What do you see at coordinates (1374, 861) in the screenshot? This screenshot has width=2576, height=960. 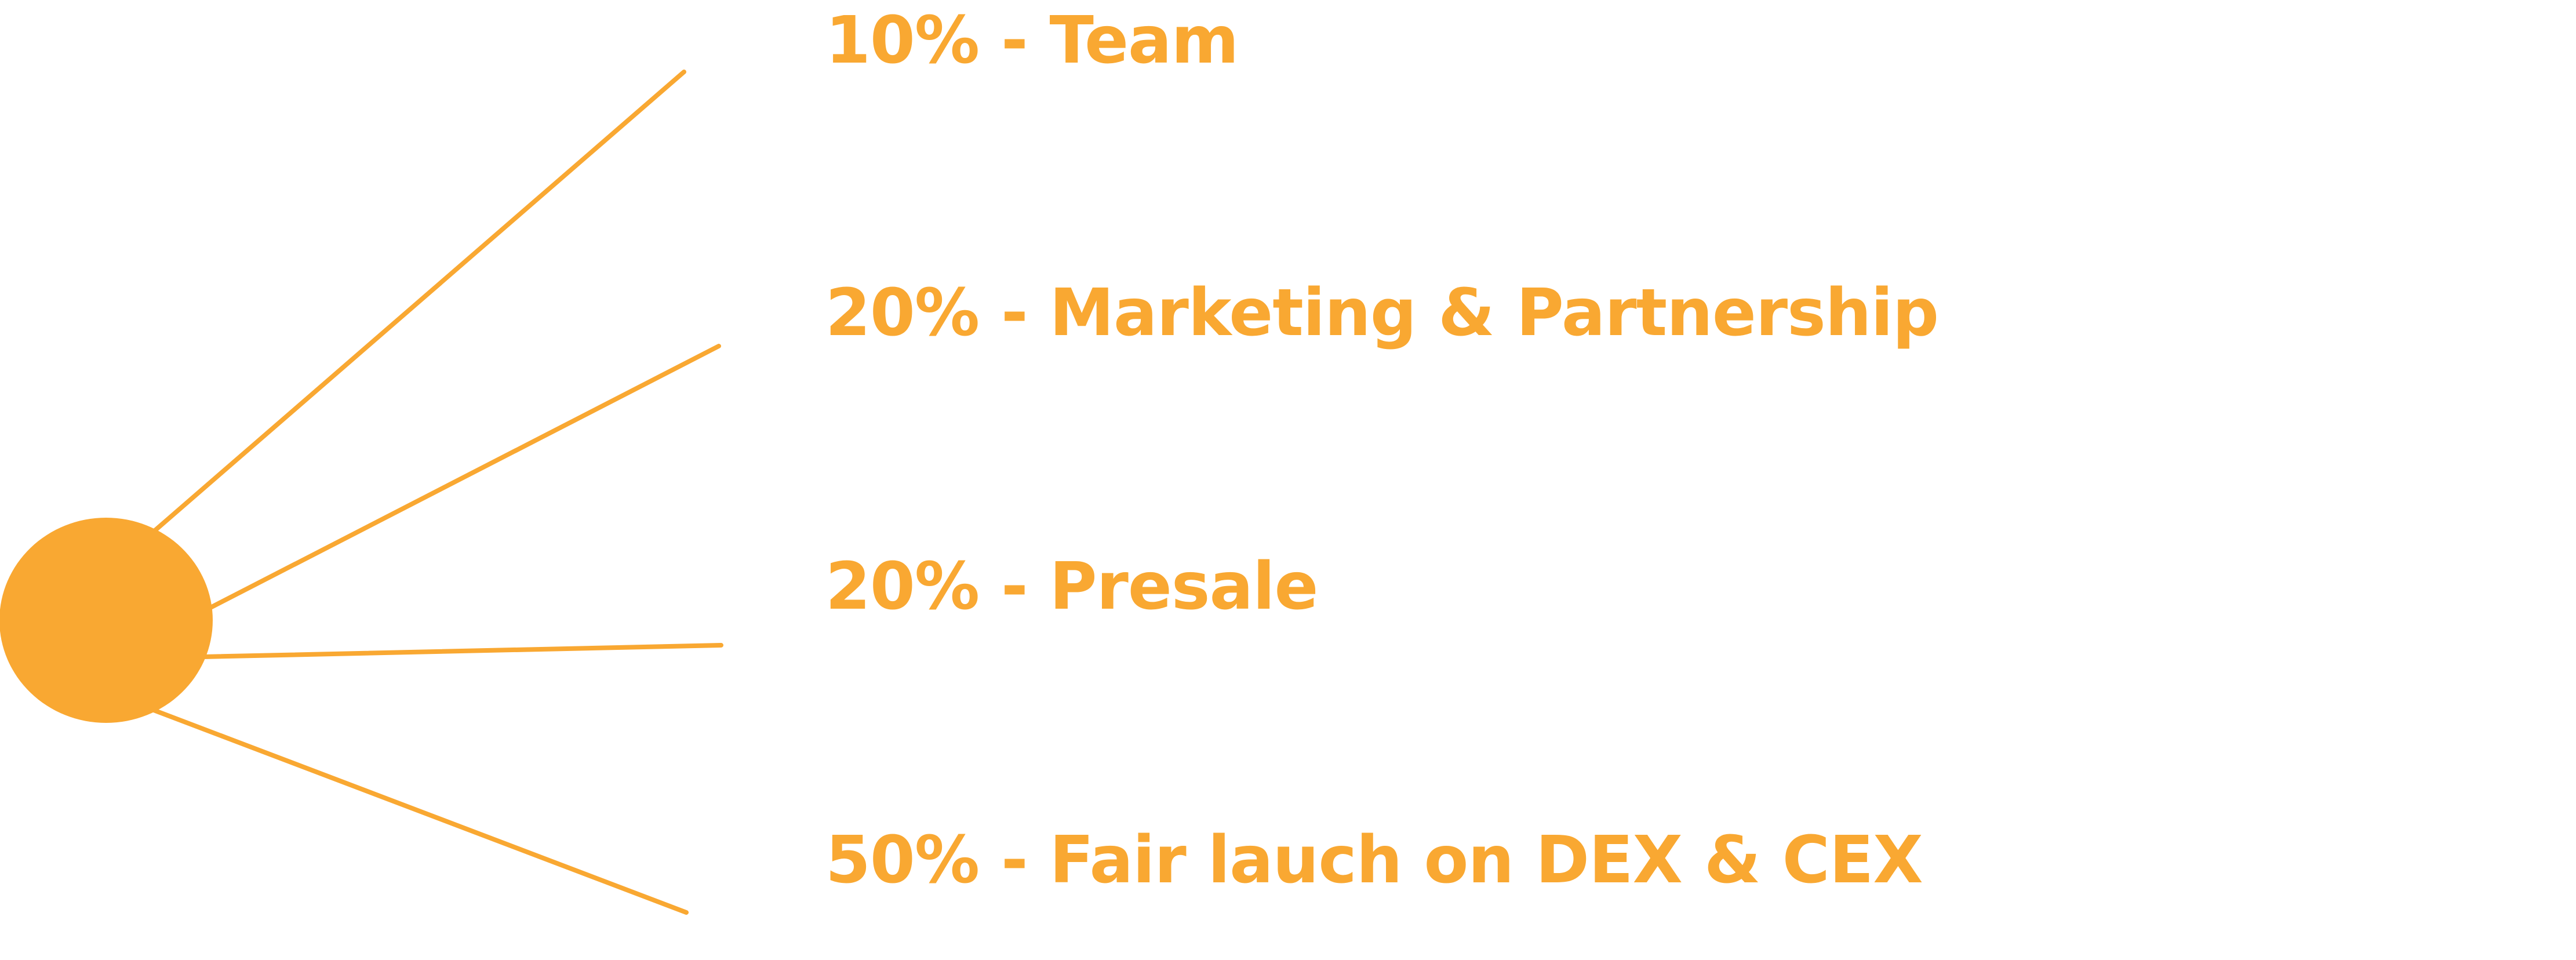 I see `allocation-label-fair-launch: 50% - Fair lauch on DEX & CEX` at bounding box center [1374, 861].